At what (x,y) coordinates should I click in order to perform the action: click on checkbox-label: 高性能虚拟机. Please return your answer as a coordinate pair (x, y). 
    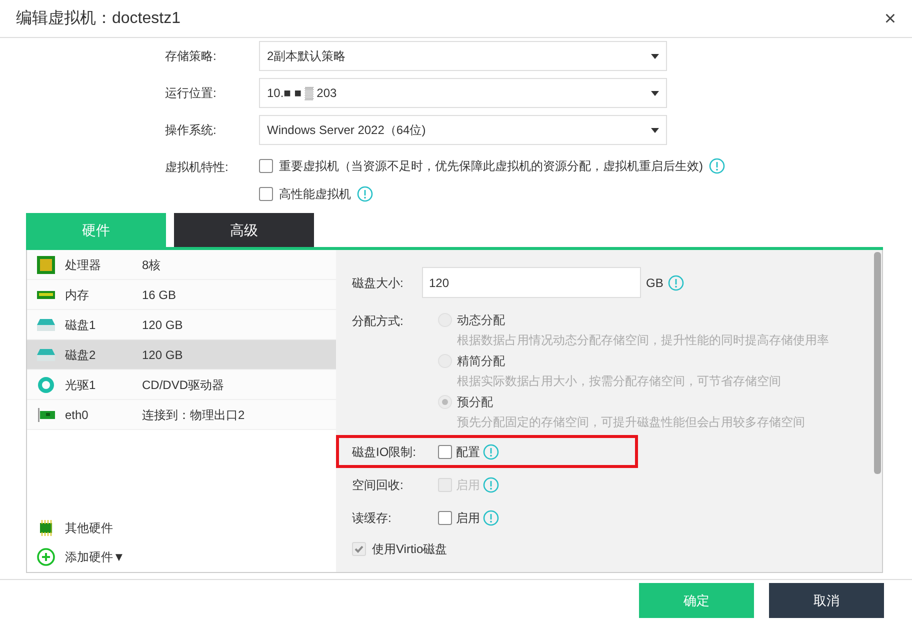
    Looking at the image, I should click on (315, 194).